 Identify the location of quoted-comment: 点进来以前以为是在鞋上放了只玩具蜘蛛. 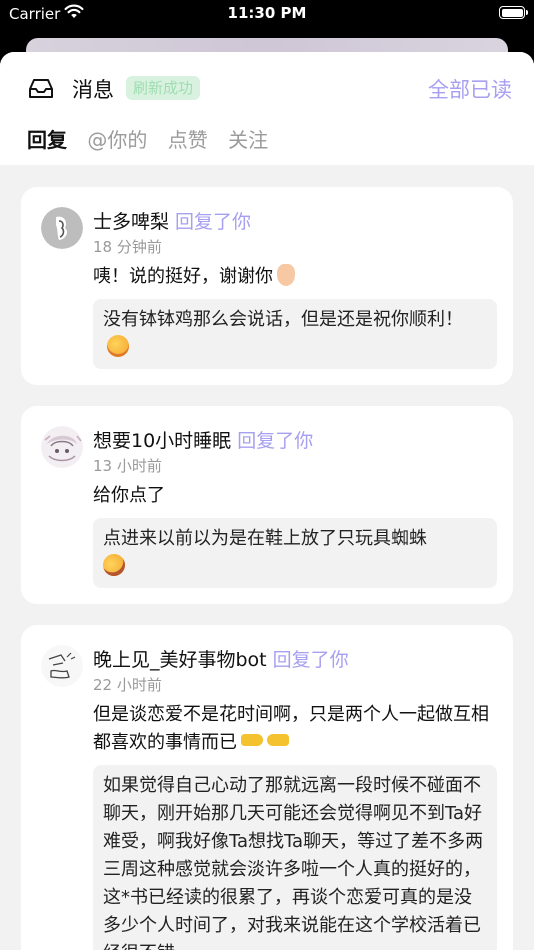
(295, 553).